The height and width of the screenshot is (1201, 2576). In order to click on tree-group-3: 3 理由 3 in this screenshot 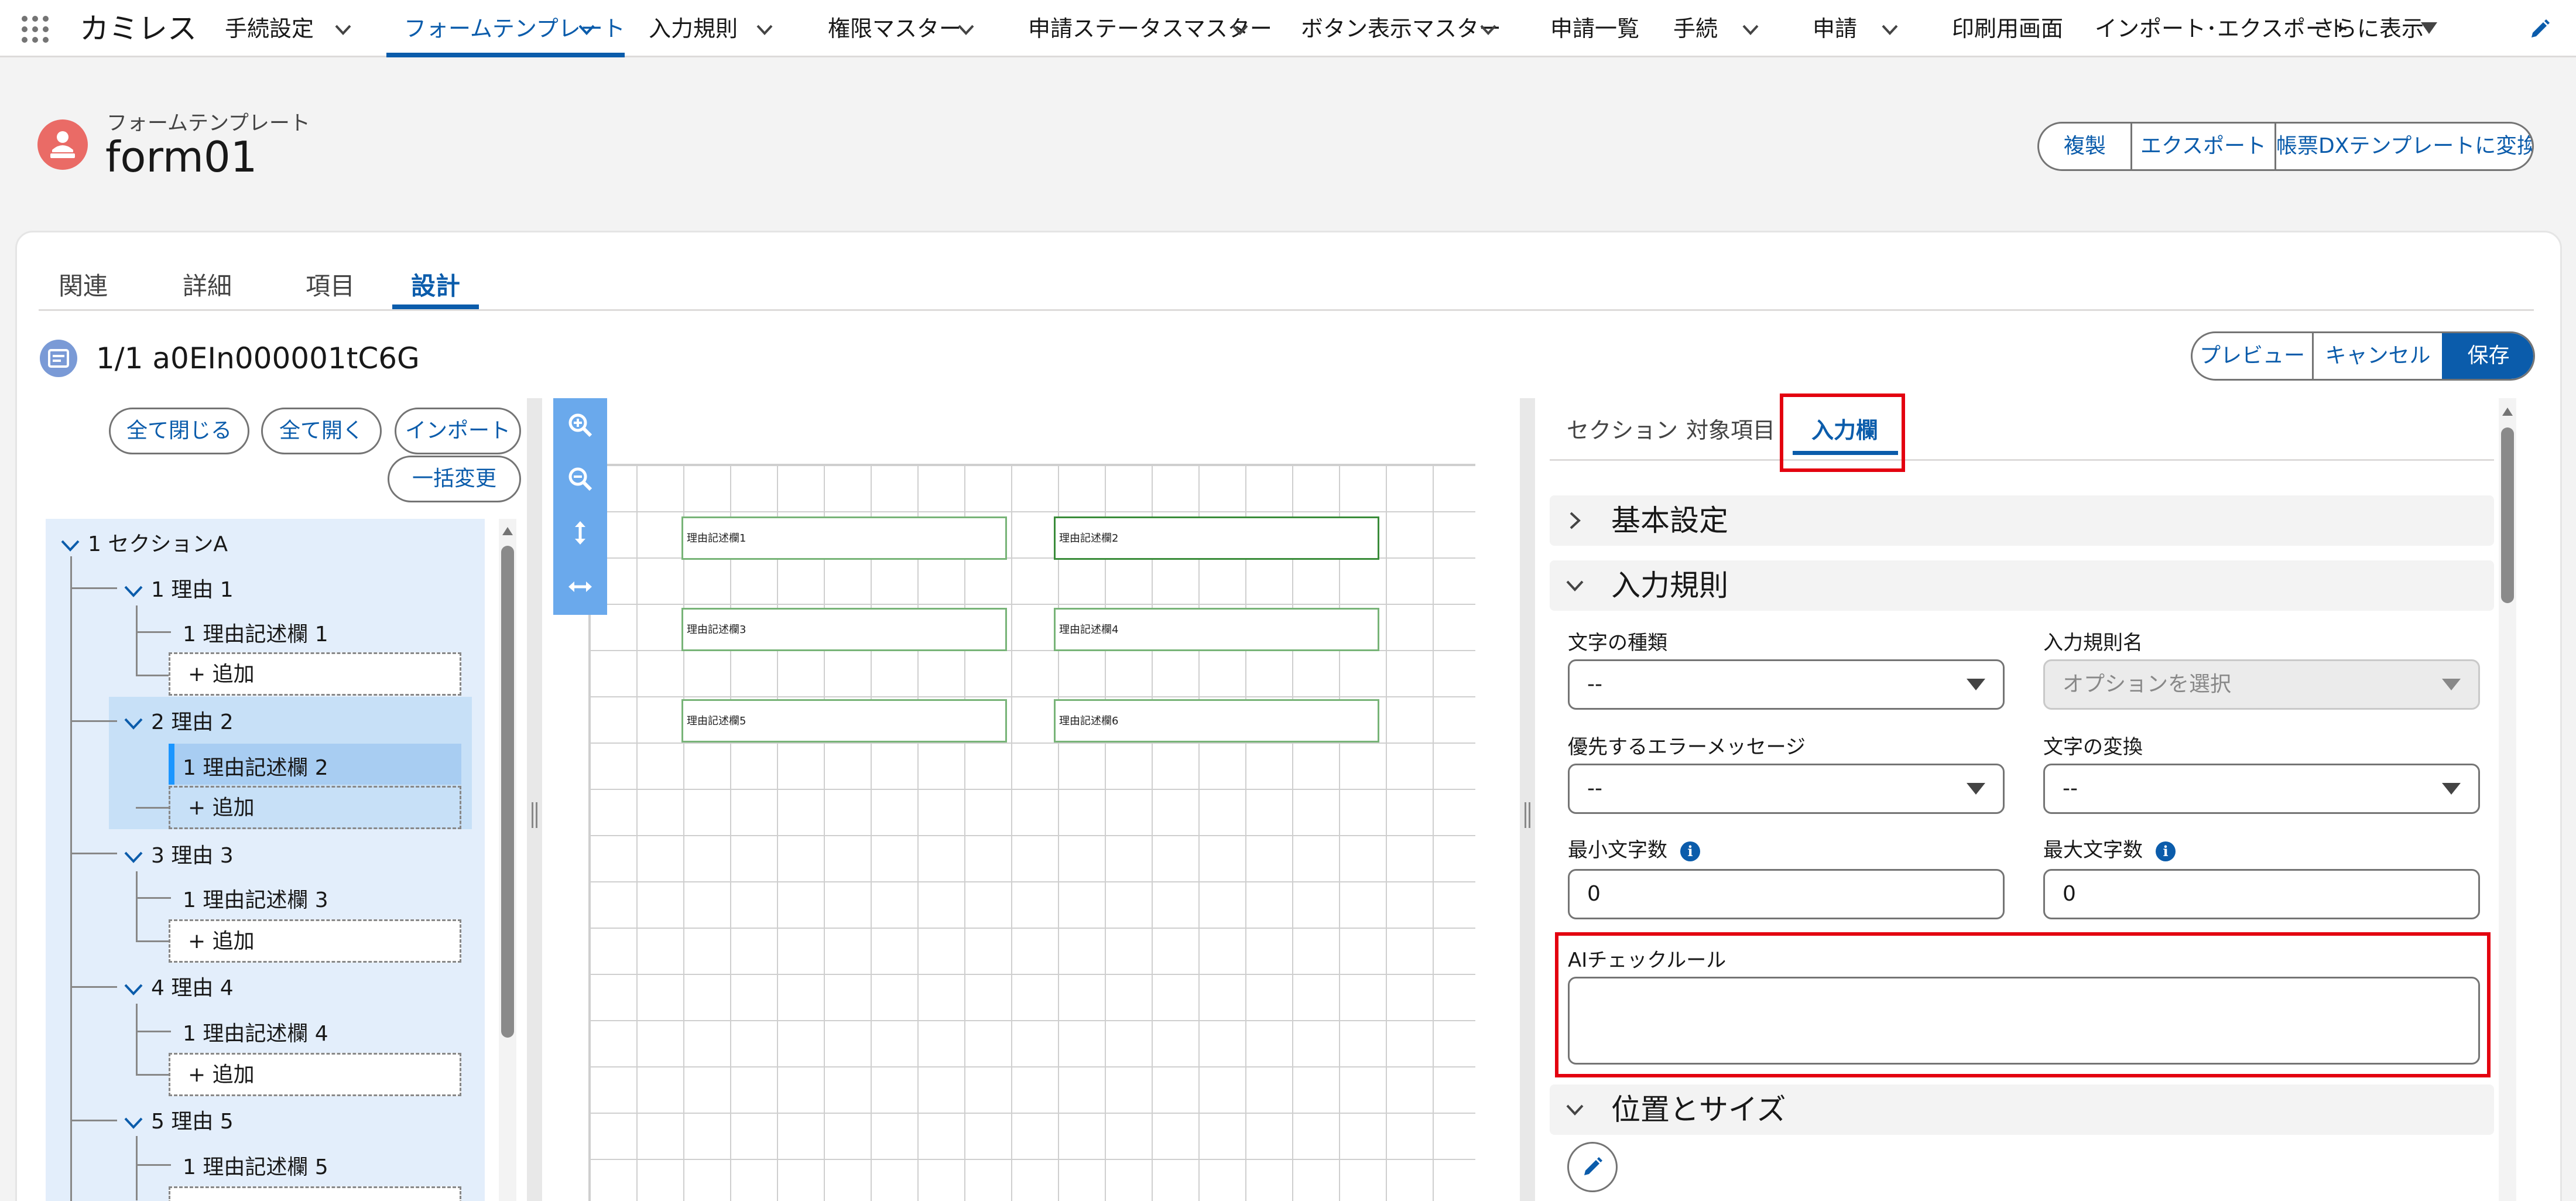, I will do `click(178, 854)`.